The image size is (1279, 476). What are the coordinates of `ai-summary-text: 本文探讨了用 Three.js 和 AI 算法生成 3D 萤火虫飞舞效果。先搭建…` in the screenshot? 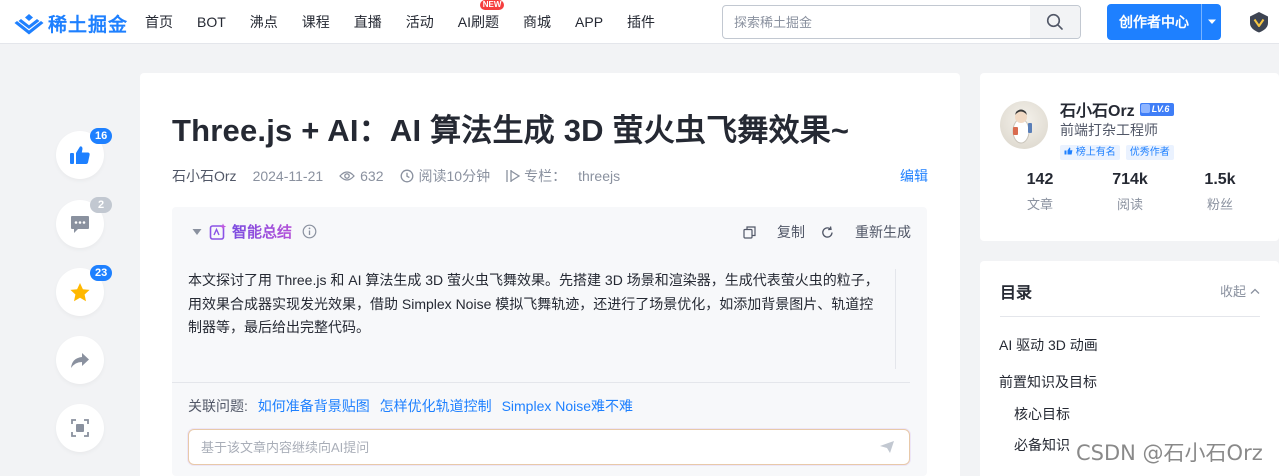 It's located at (542, 319).